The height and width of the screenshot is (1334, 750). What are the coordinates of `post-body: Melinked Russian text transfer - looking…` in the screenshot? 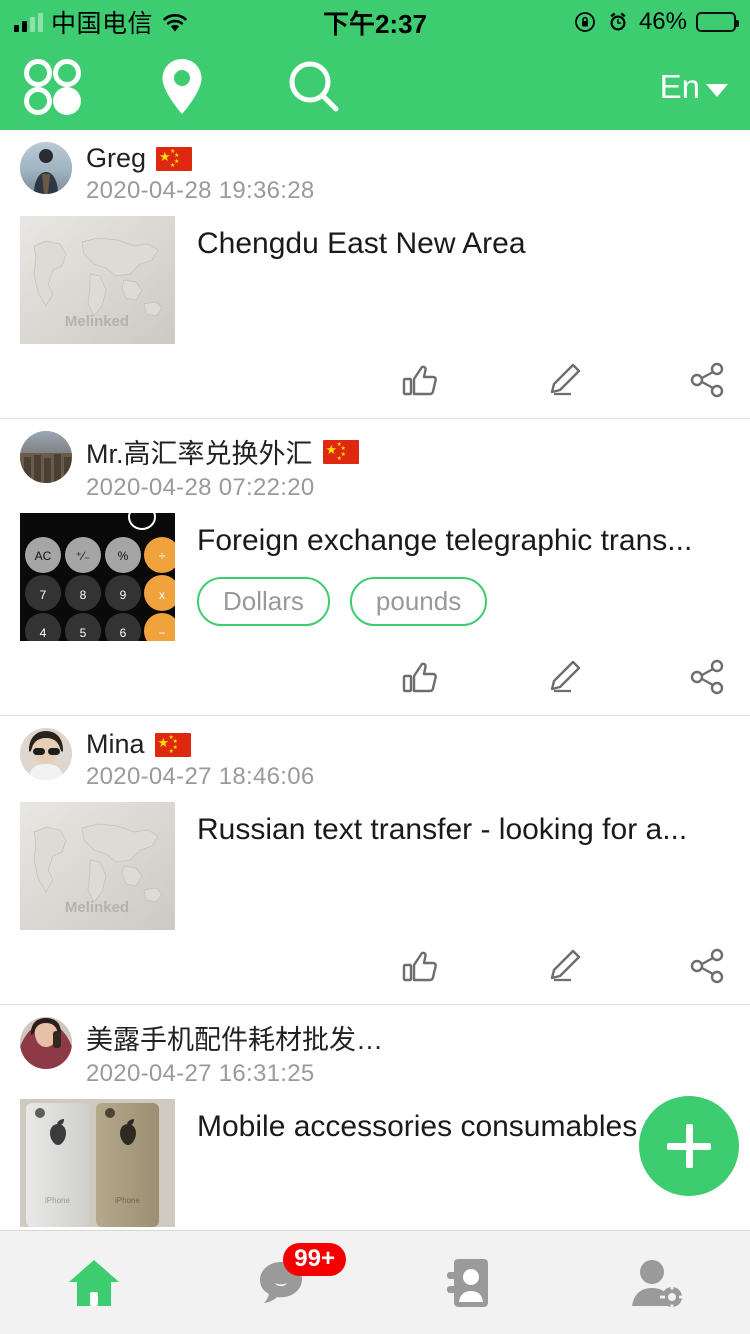 It's located at (375, 866).